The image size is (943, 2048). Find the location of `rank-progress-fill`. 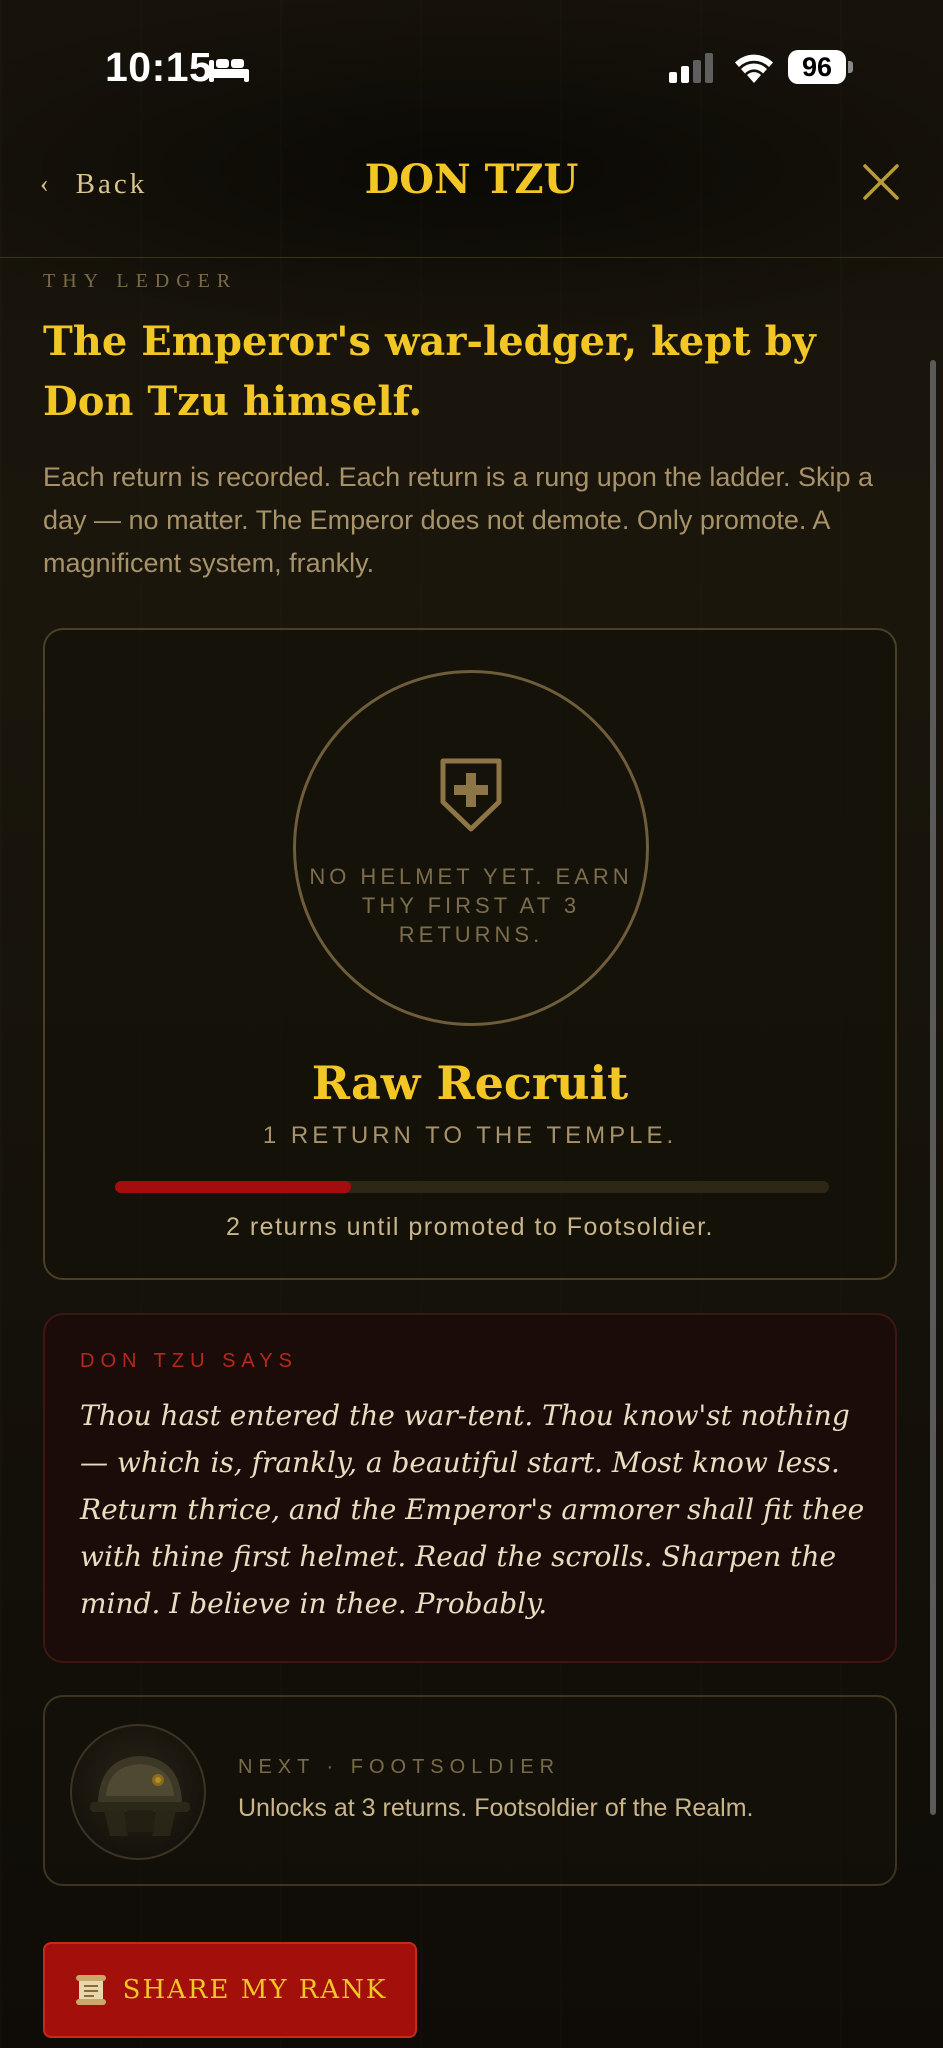

rank-progress-fill is located at coordinates (233, 1187).